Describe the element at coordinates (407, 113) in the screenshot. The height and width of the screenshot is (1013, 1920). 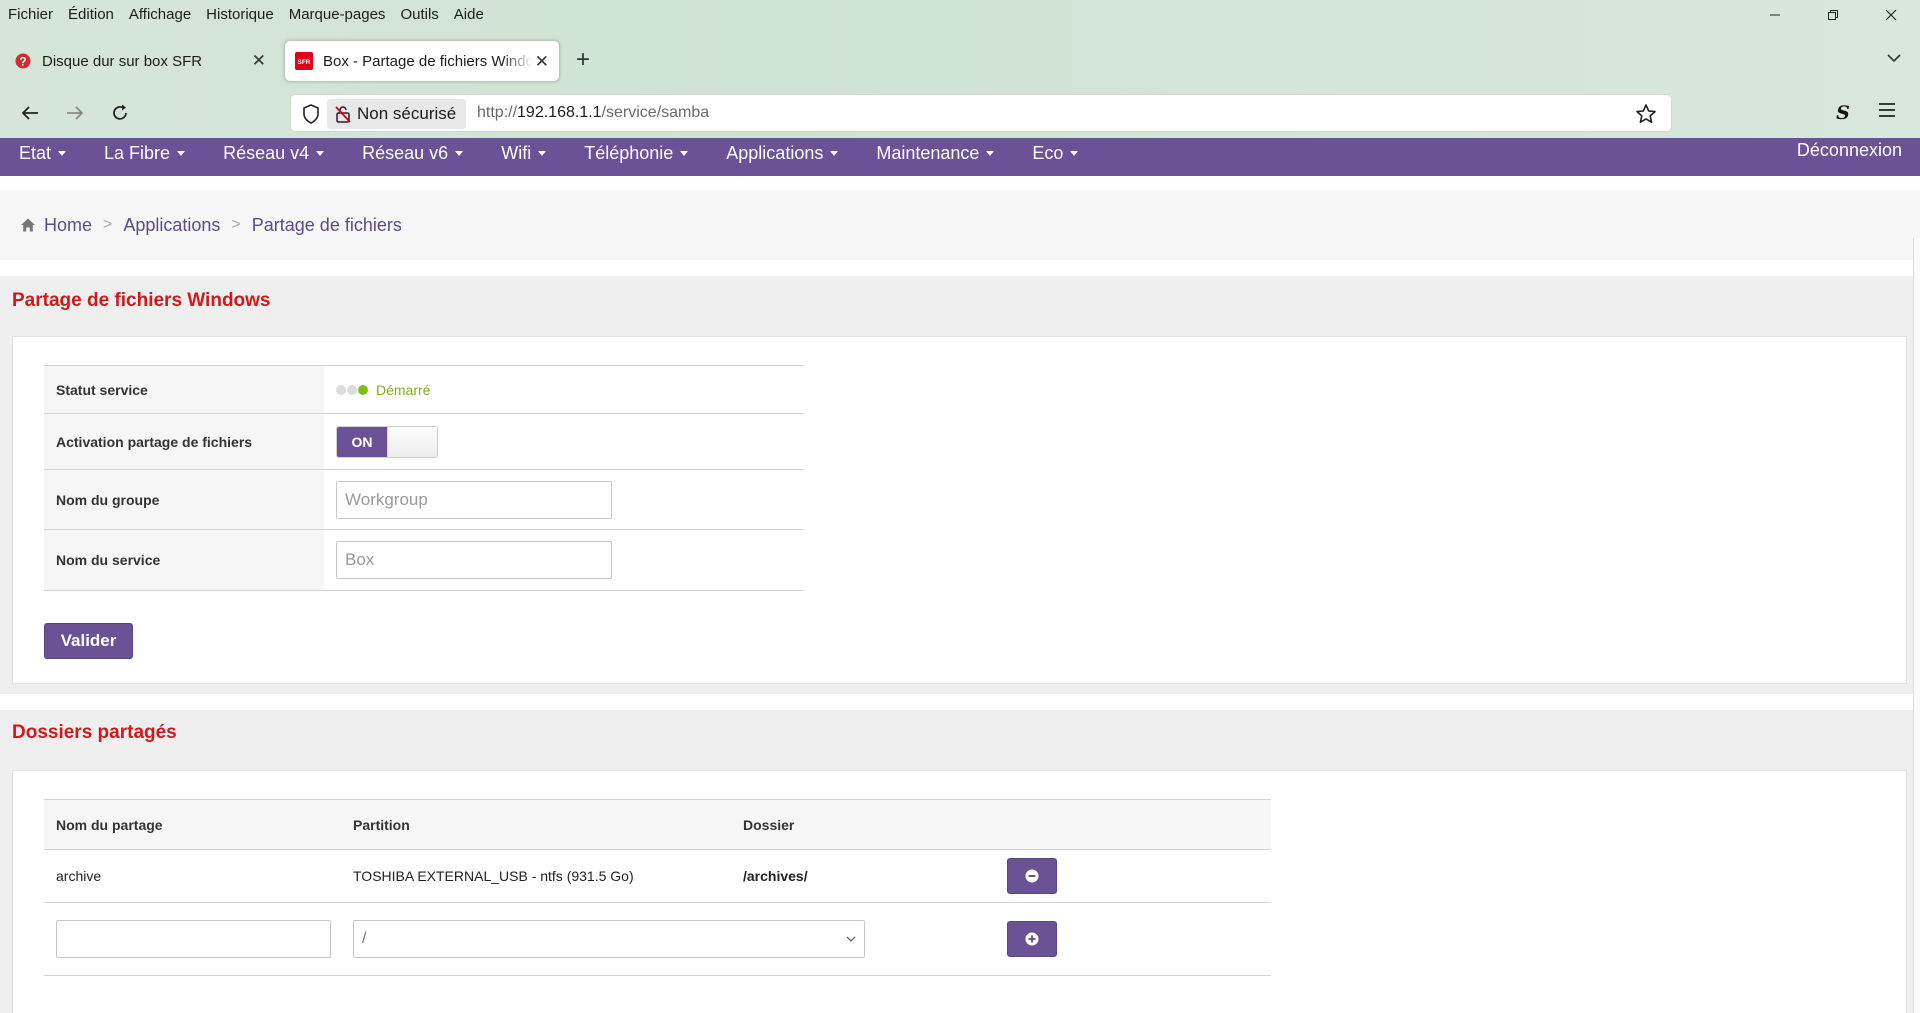
I see `not-secure-label: Non sécurisé` at that location.